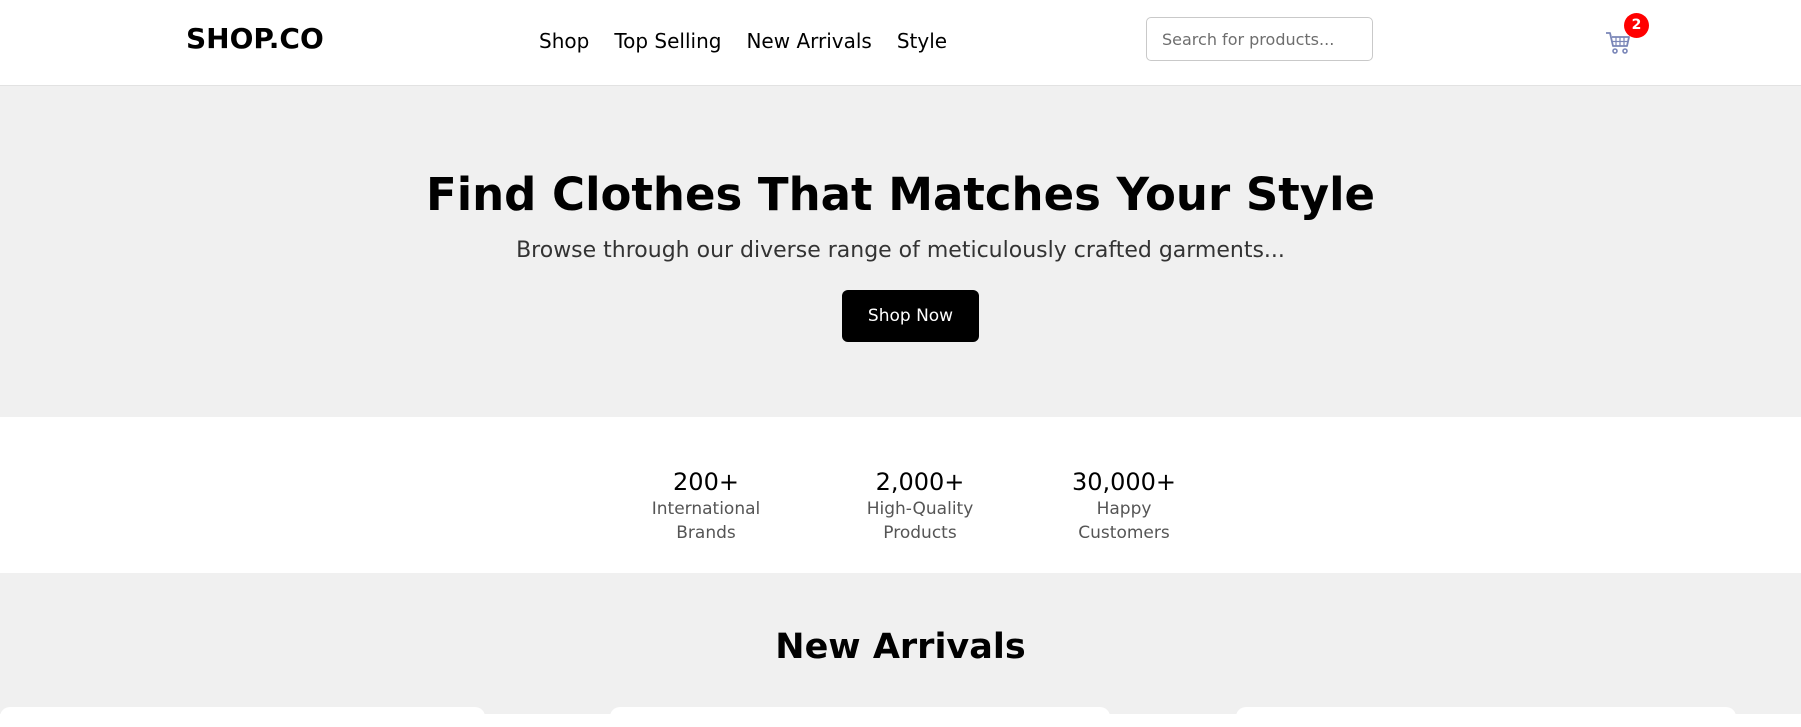  I want to click on logo: SHOP.CO, so click(255, 39).